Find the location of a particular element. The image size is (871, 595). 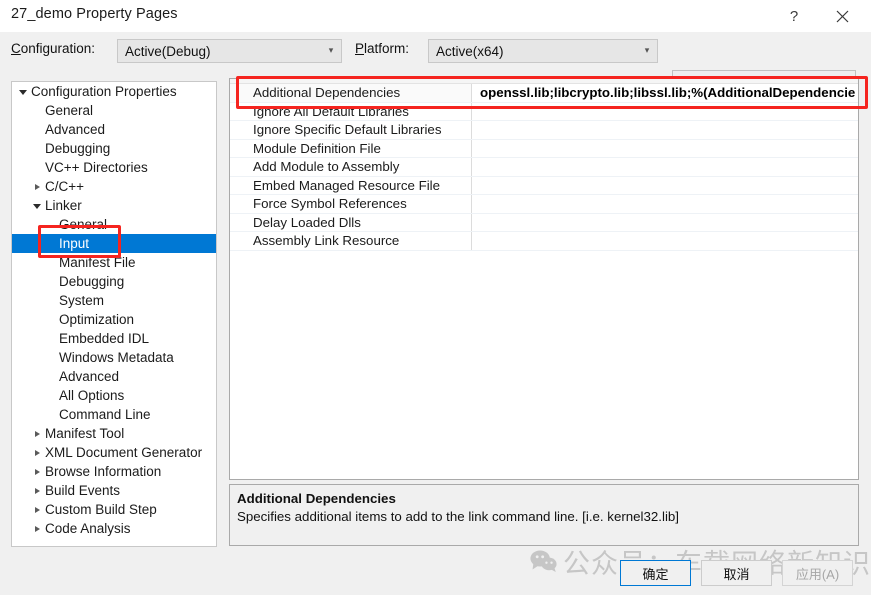

tree-item-label: Command Line is located at coordinates (105, 414).